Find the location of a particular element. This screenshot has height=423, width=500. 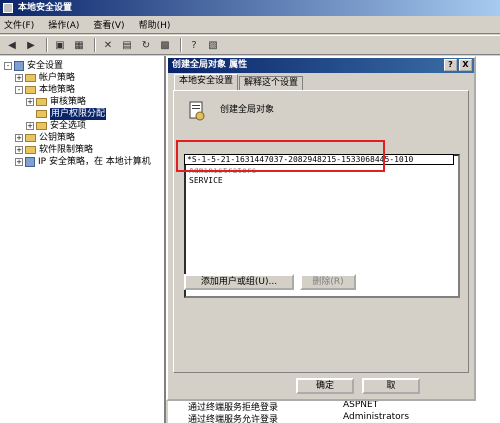

menu-view: 查看(V) is located at coordinates (108, 24).